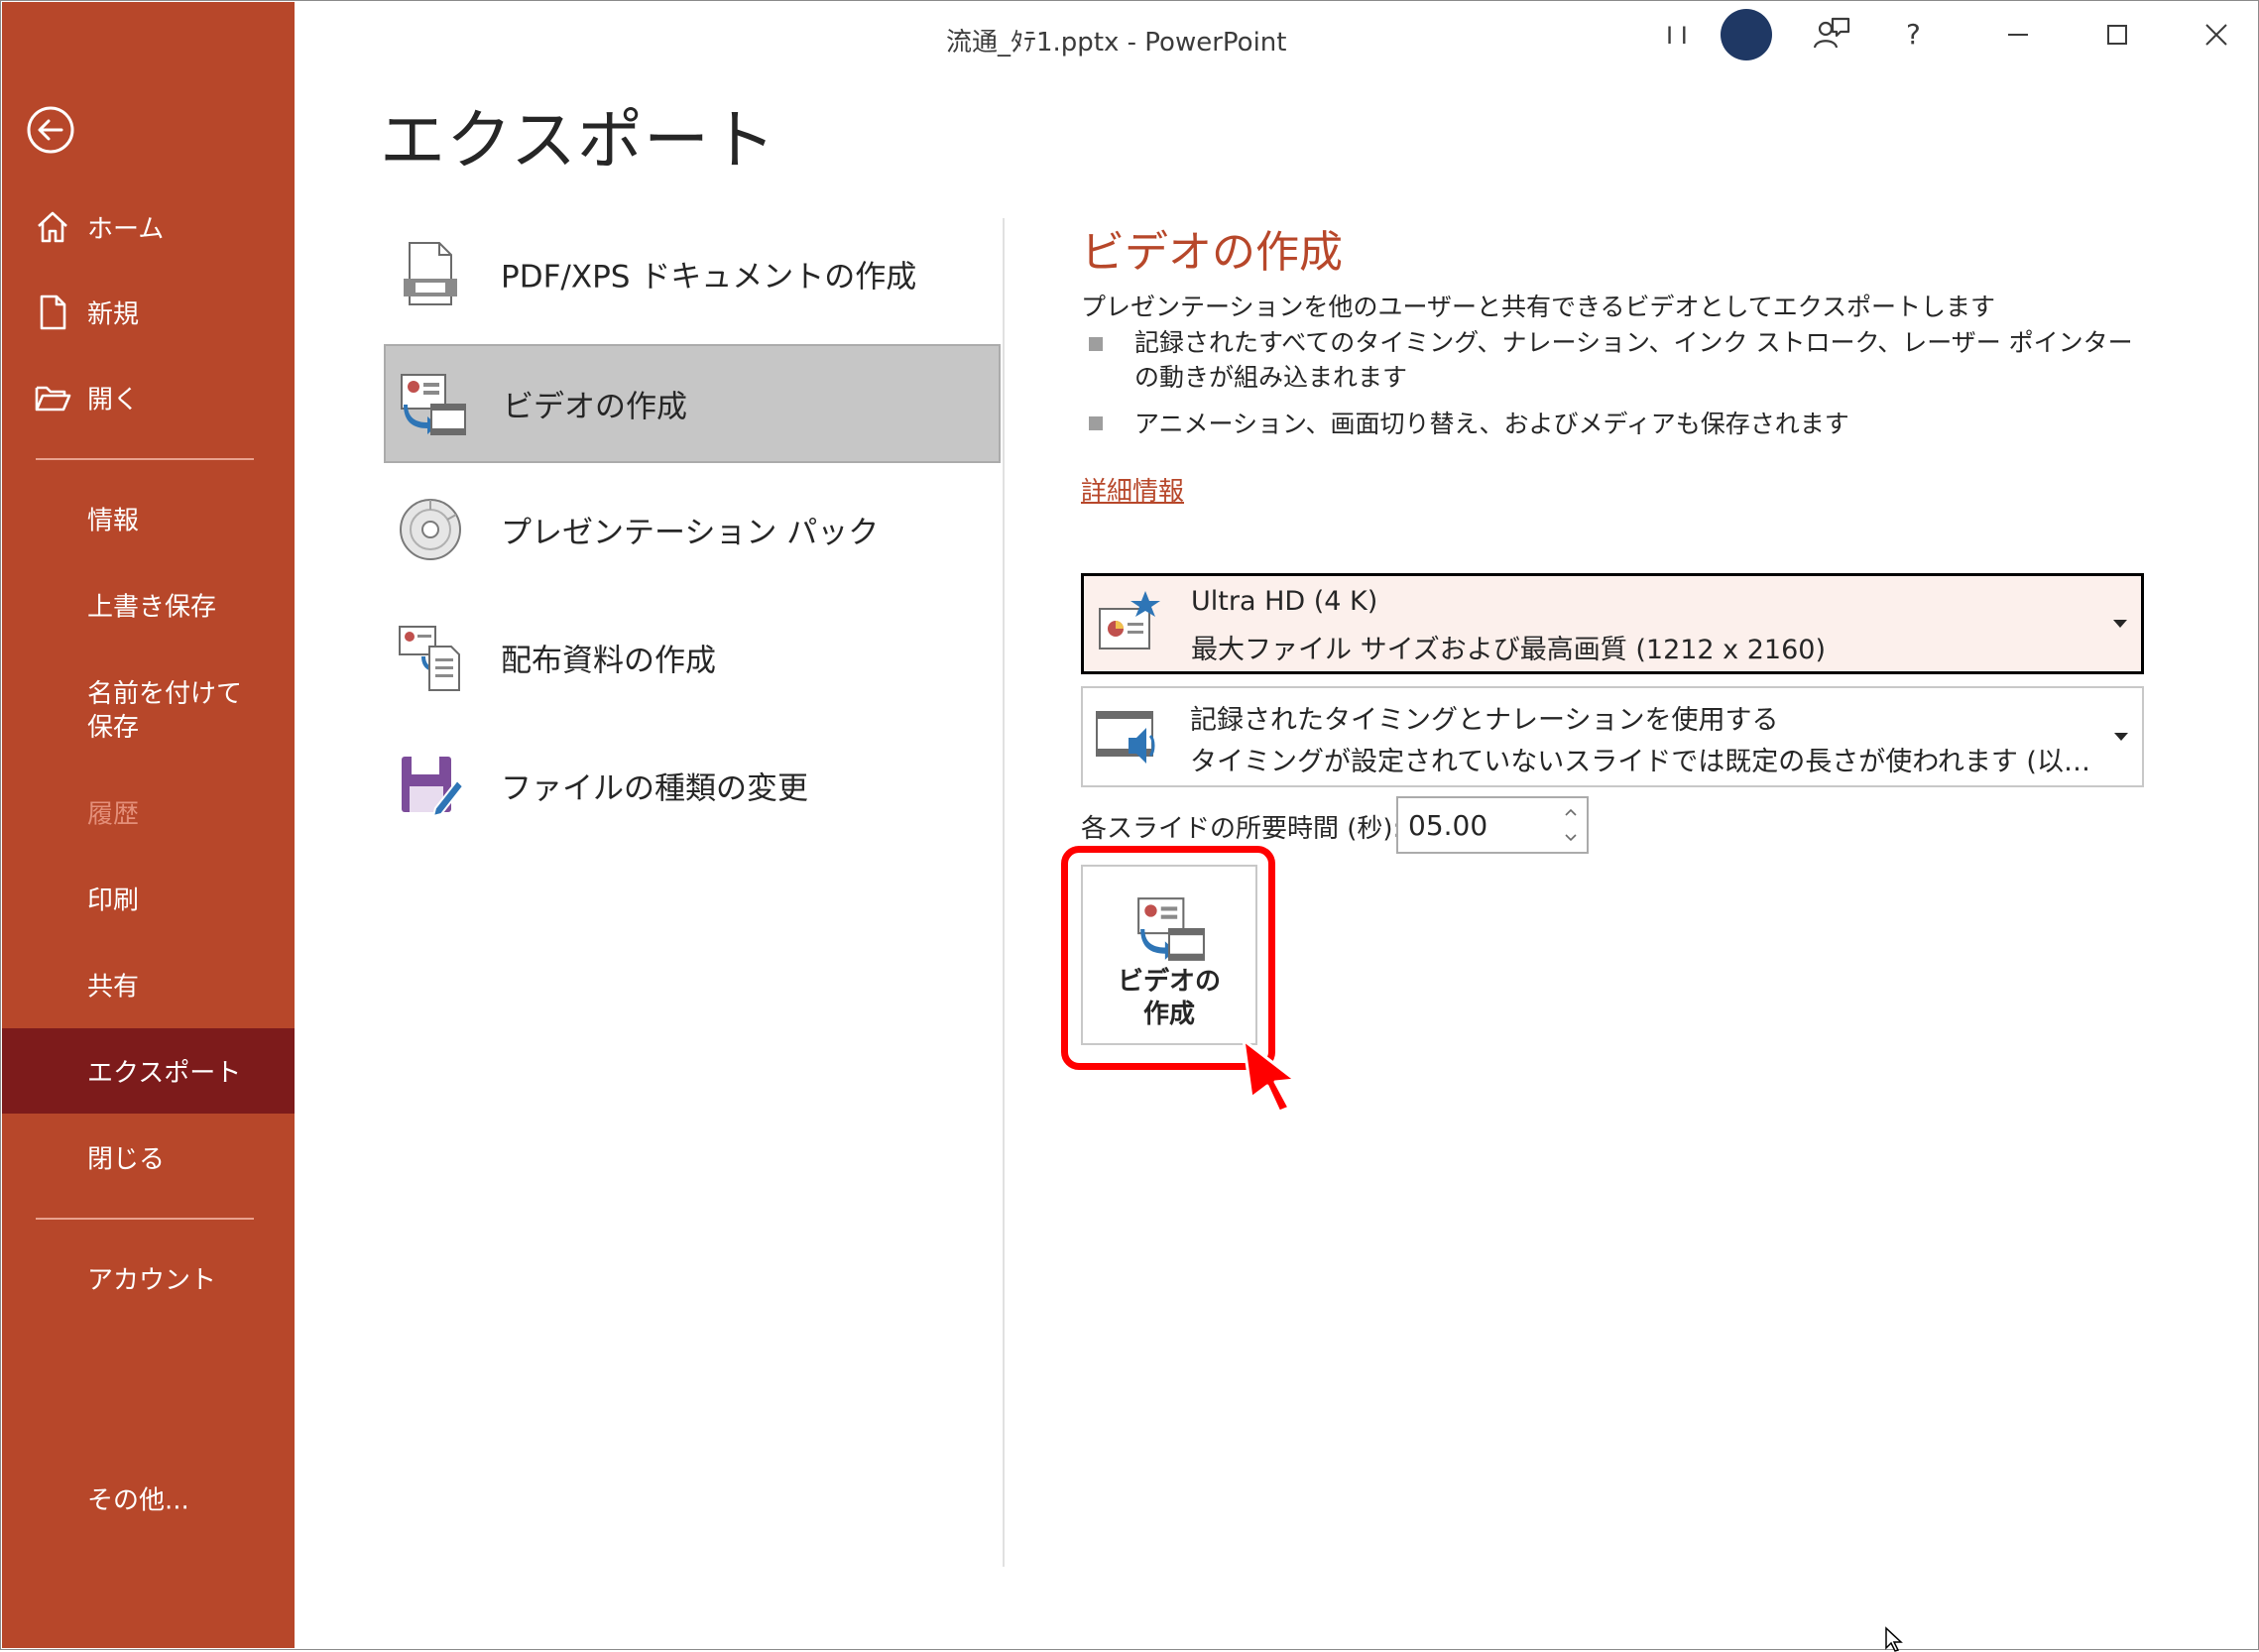 The height and width of the screenshot is (1652, 2259). I want to click on export-option-video: ビデオの作成, so click(693, 403).